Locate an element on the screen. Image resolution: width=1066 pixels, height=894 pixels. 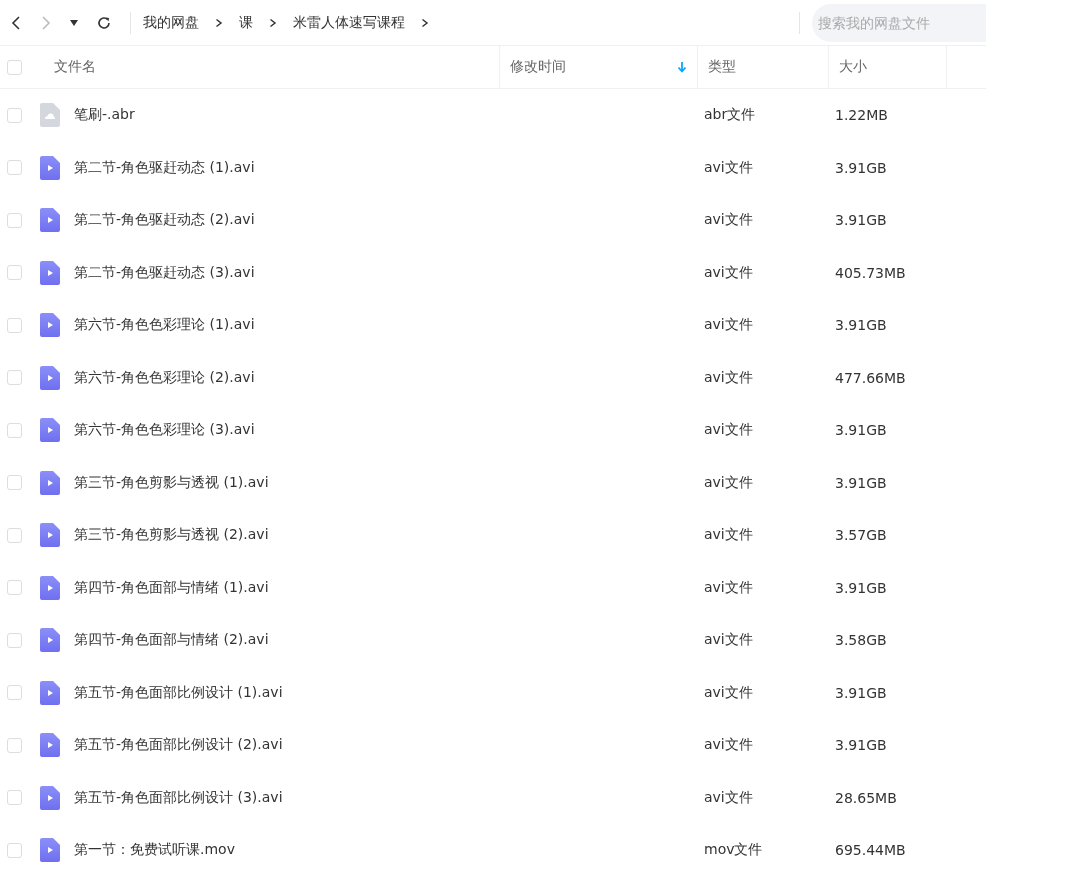
breadcrumb-link: 我的网盘 is located at coordinates (171, 22).